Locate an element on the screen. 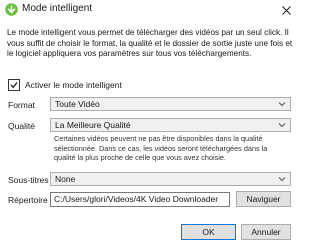  directory-label: Répertoire is located at coordinates (28, 200).